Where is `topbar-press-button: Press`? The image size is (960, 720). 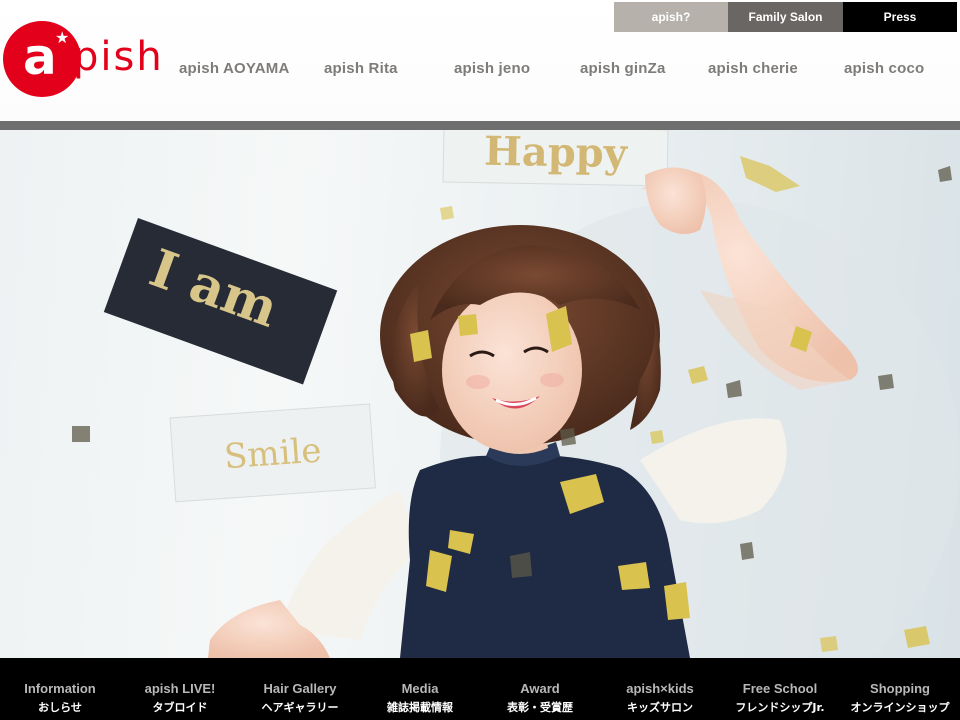 topbar-press-button: Press is located at coordinates (900, 17).